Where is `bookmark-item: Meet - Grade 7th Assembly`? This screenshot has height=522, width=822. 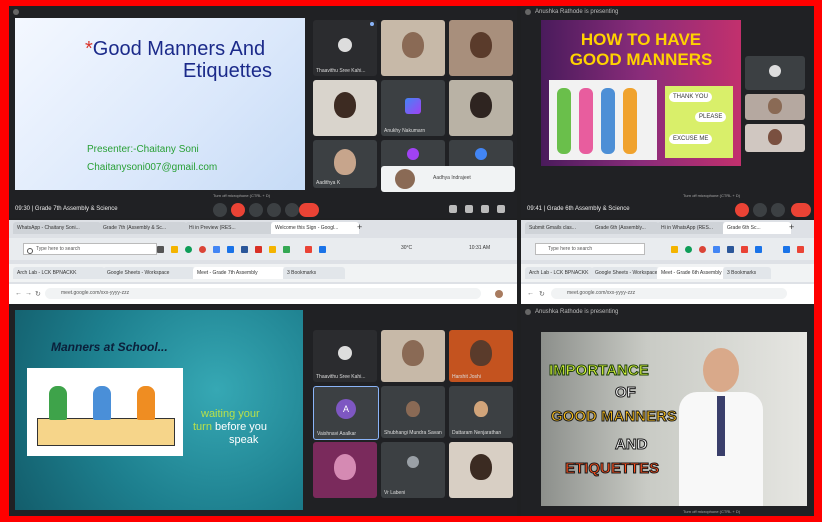 bookmark-item: Meet - Grade 7th Assembly is located at coordinates (239, 273).